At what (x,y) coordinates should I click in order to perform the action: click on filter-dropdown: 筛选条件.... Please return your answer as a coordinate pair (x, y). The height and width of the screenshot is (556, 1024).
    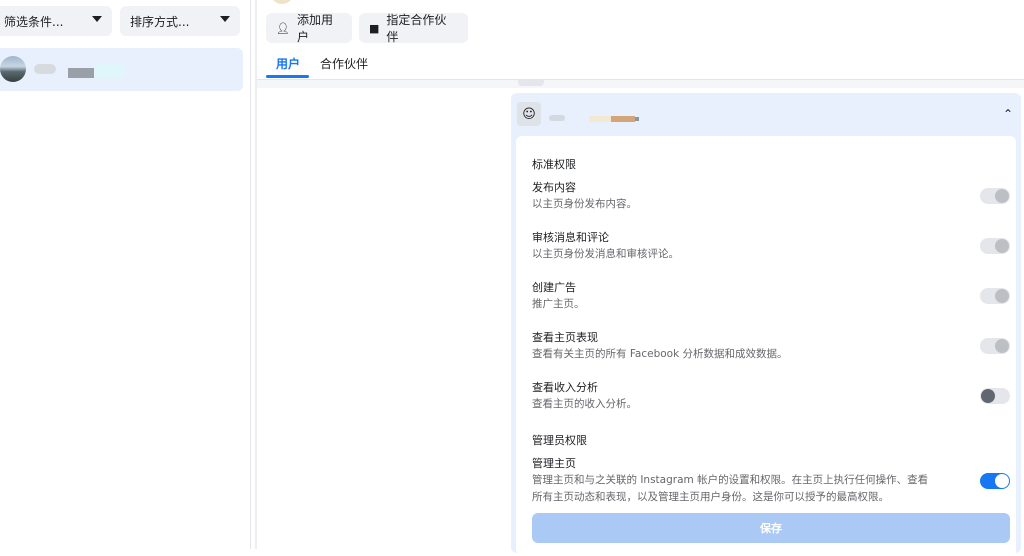
    Looking at the image, I should click on (56, 21).